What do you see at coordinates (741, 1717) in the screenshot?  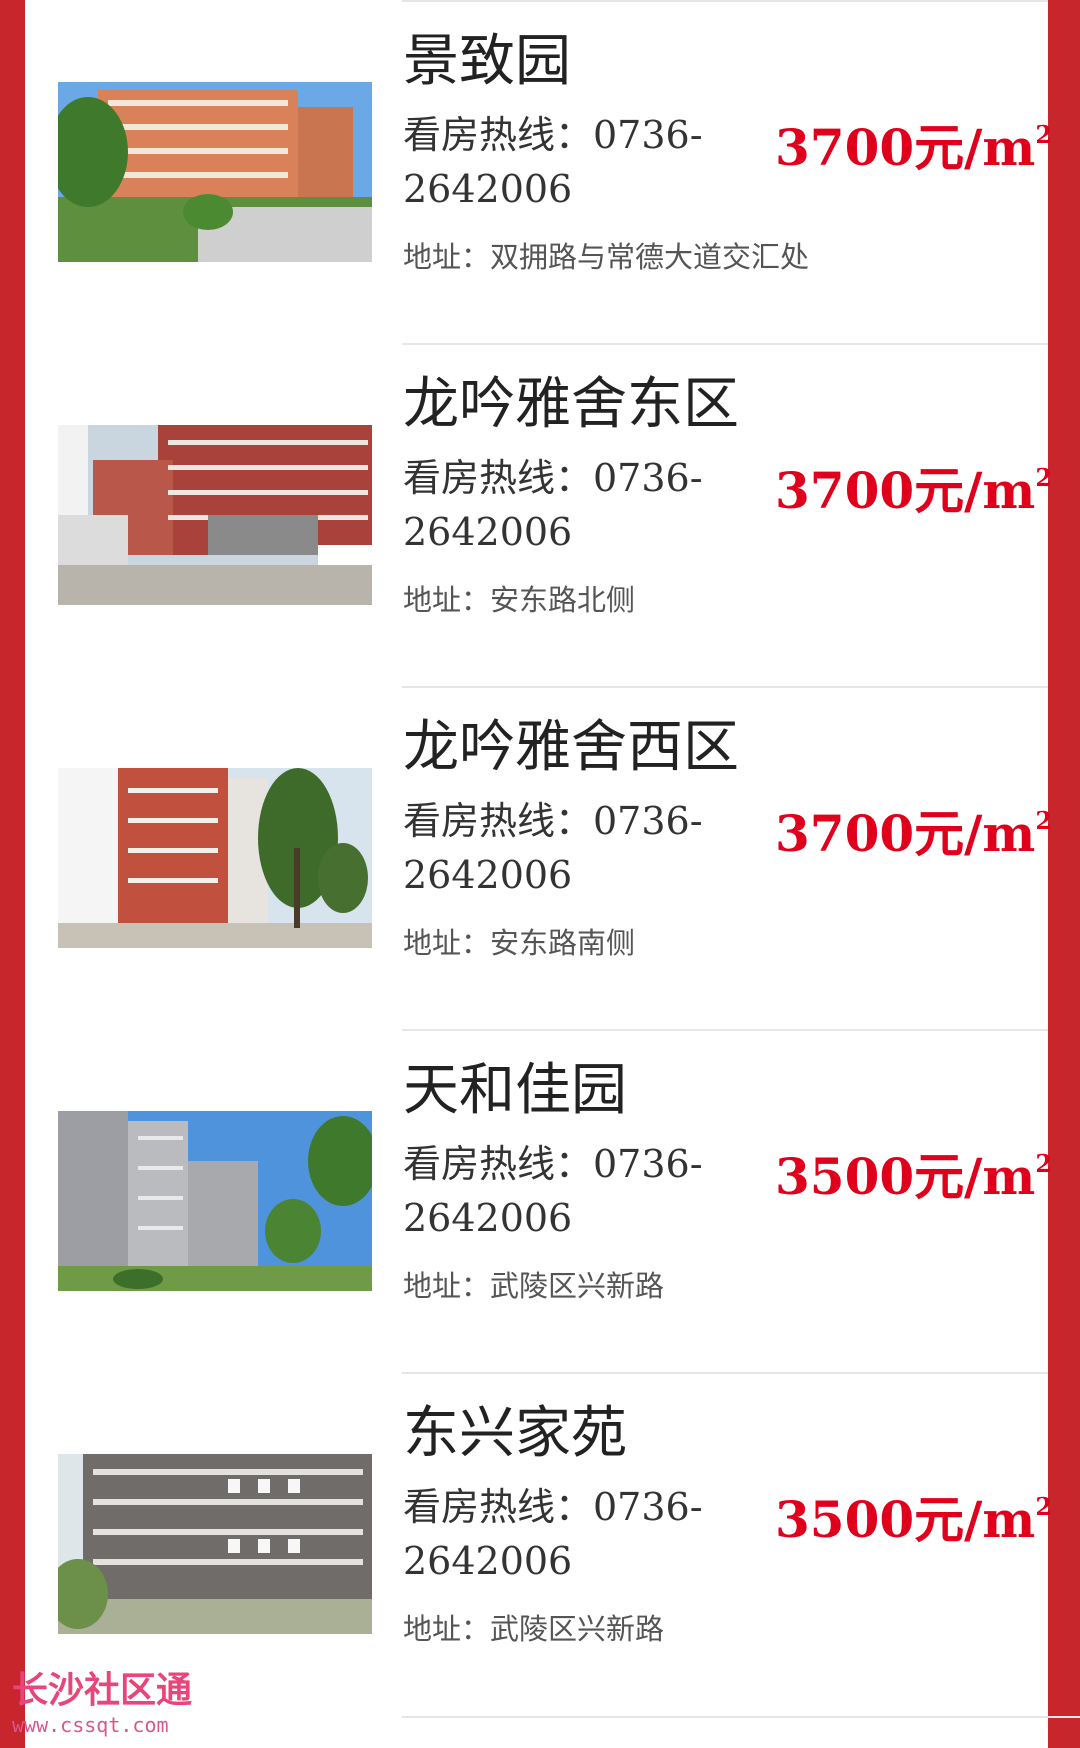 I see `bottom-divider` at bounding box center [741, 1717].